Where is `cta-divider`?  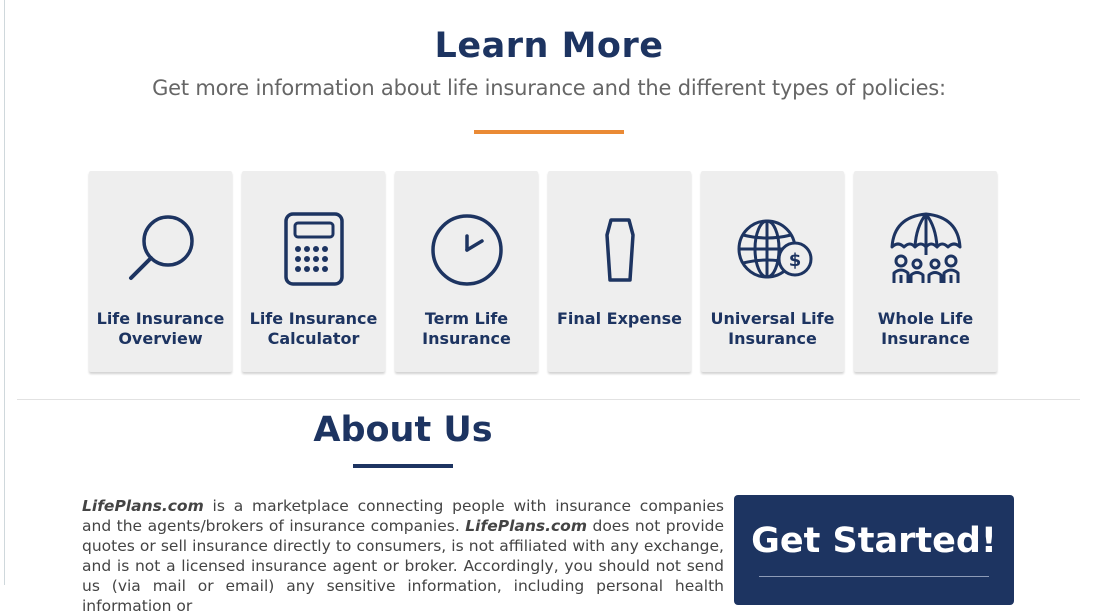 cta-divider is located at coordinates (874, 576).